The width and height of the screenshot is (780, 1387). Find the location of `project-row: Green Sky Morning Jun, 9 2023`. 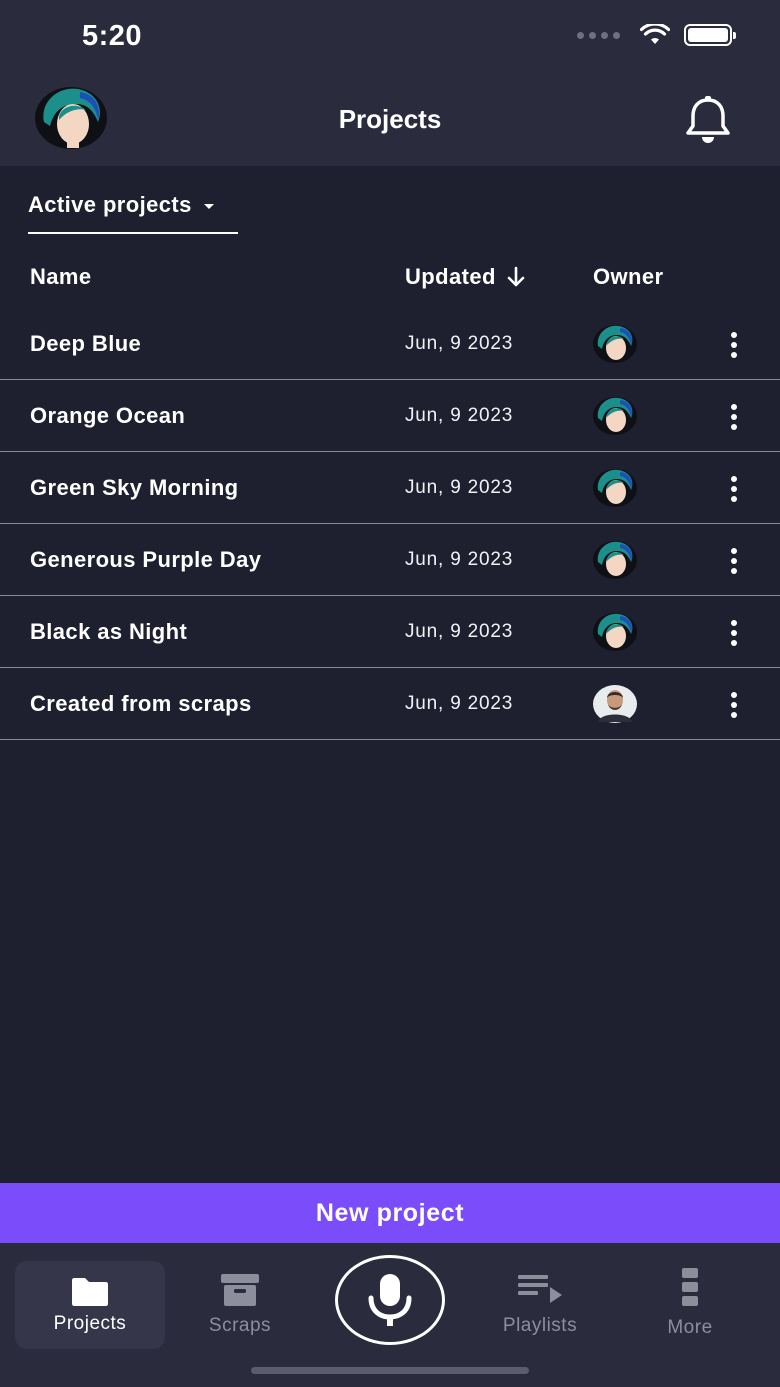

project-row: Green Sky Morning Jun, 9 2023 is located at coordinates (390, 488).